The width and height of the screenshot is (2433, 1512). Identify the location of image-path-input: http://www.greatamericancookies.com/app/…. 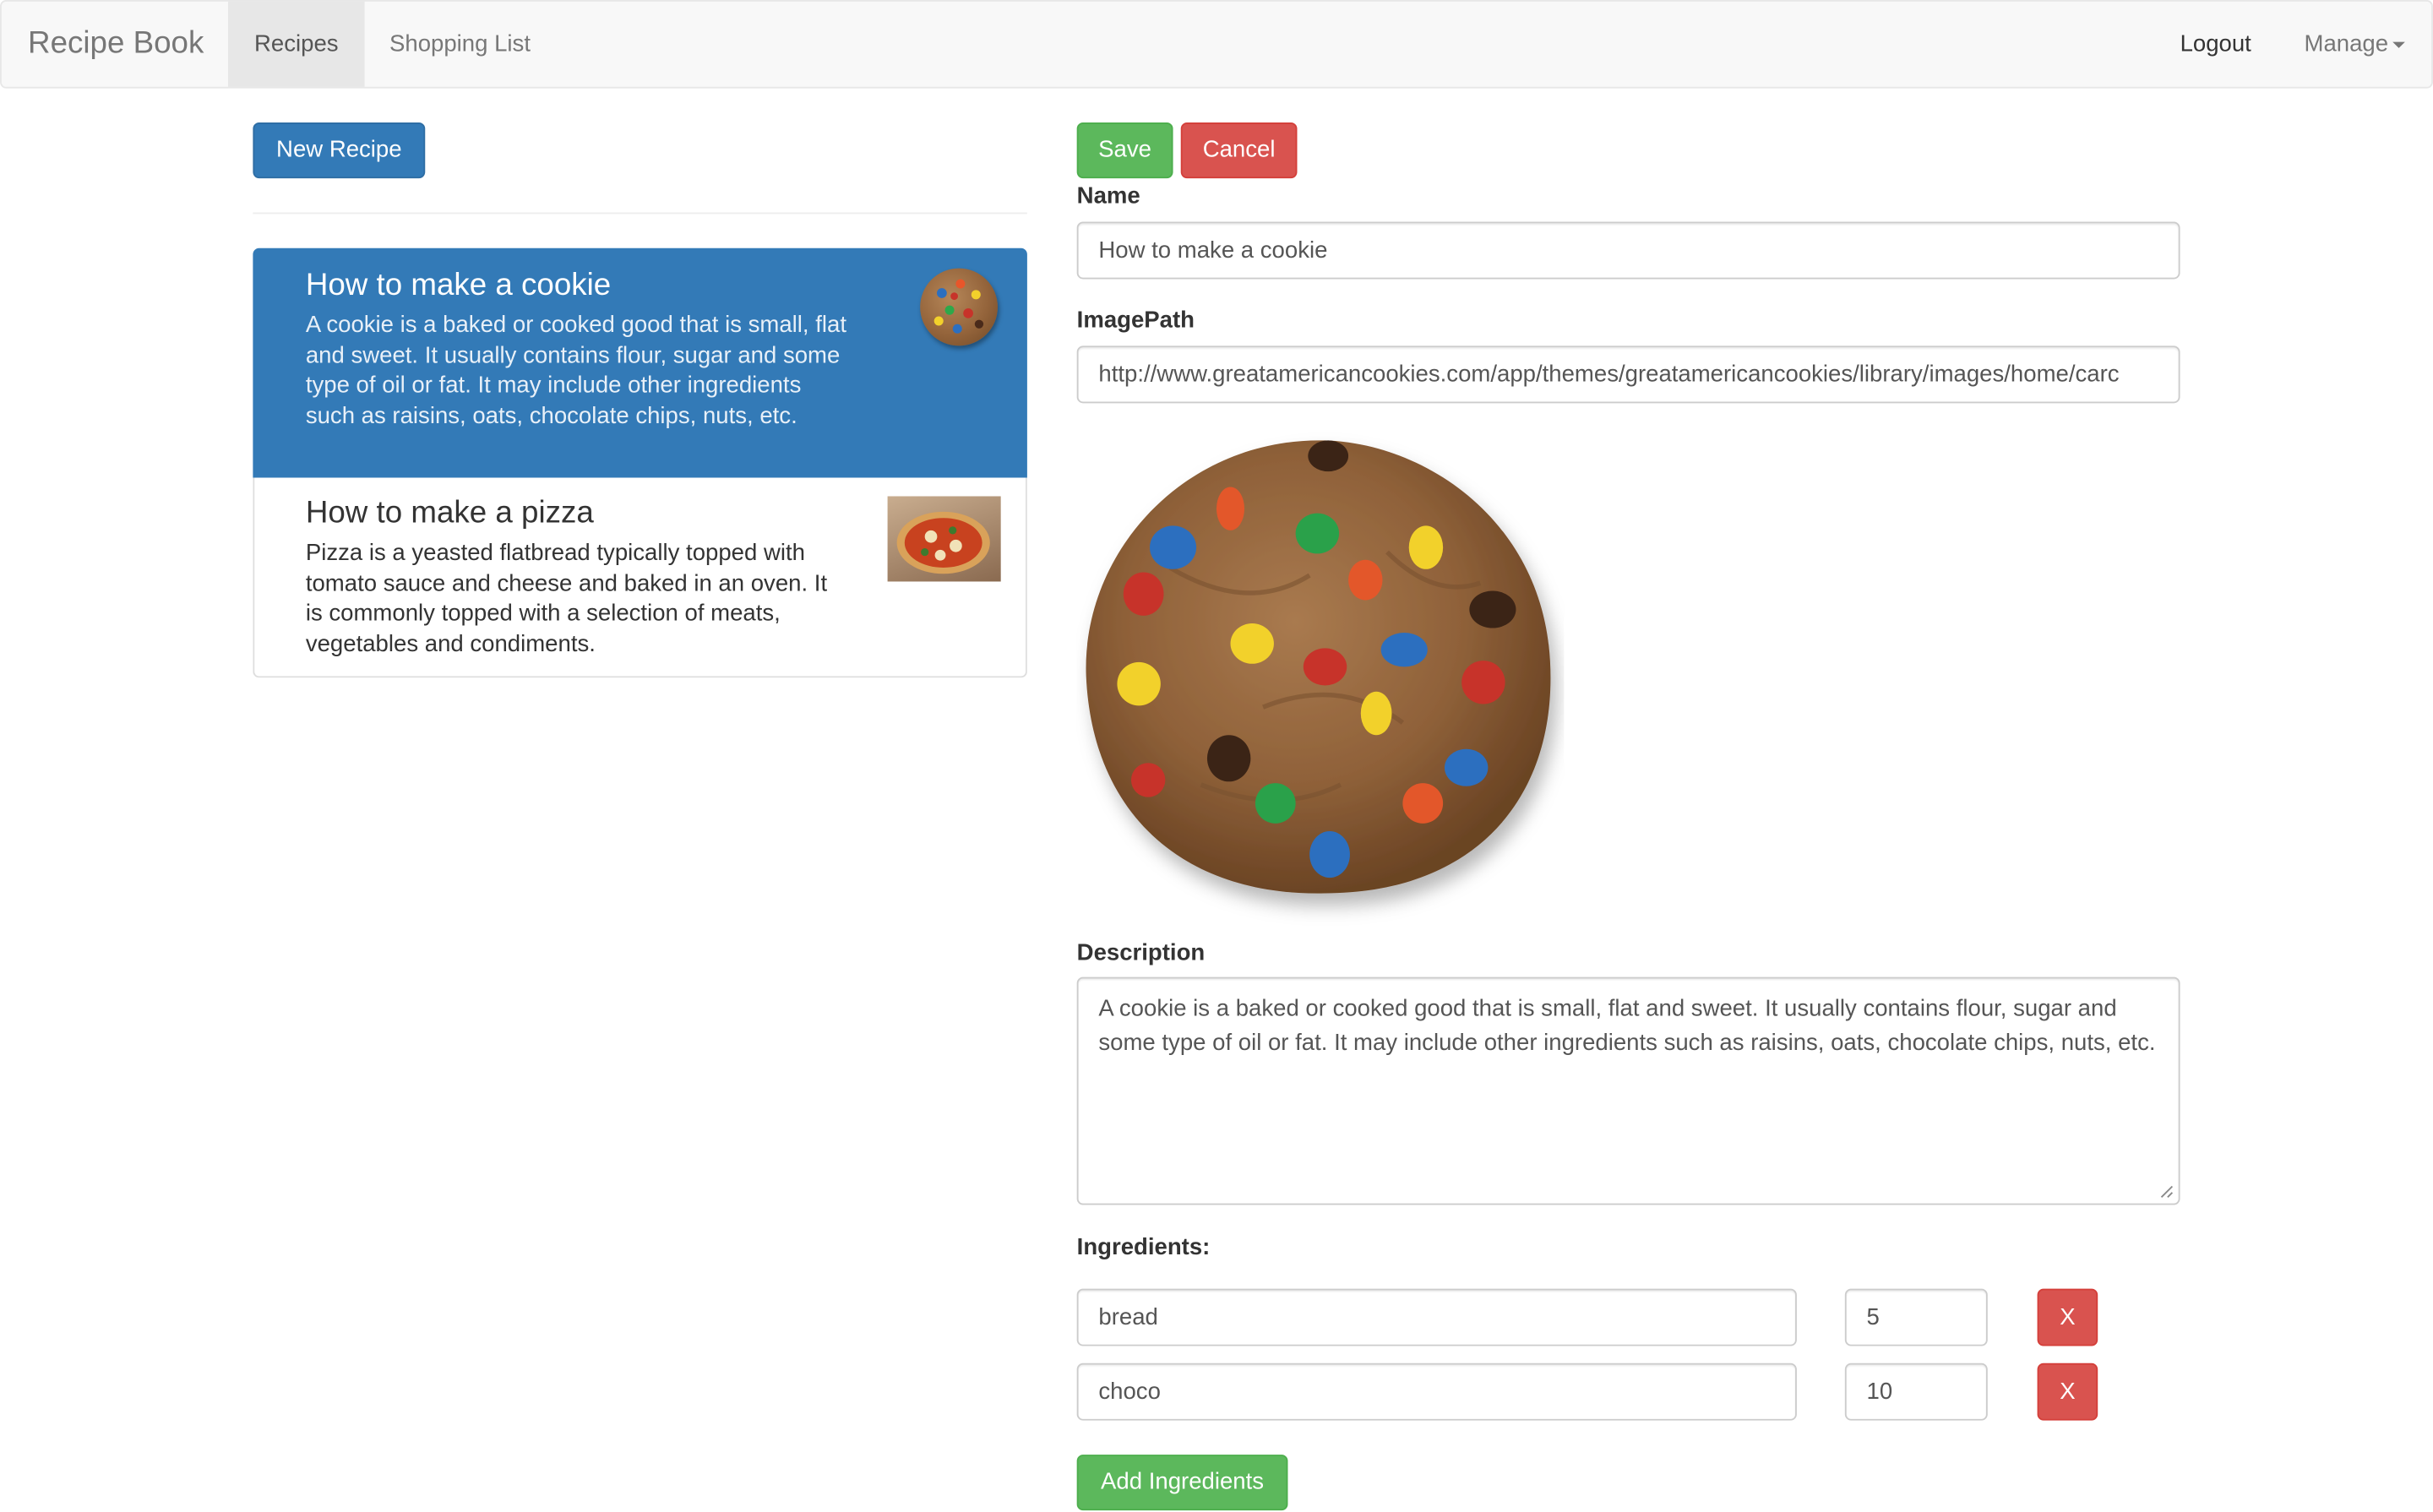
(1628, 375).